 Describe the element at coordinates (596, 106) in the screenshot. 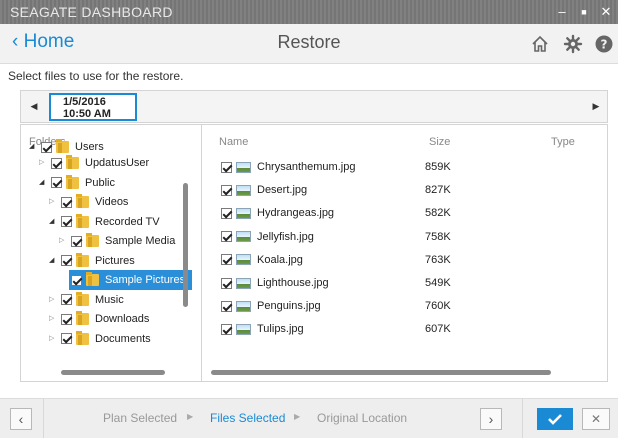

I see `next-date-button: ▶` at that location.